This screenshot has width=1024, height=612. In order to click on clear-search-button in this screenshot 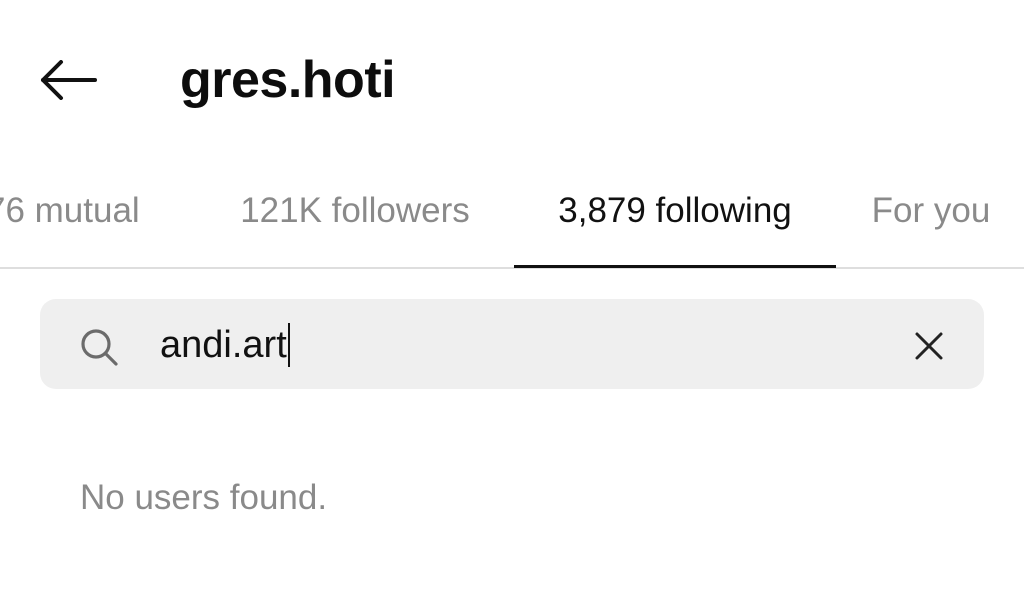, I will do `click(929, 346)`.